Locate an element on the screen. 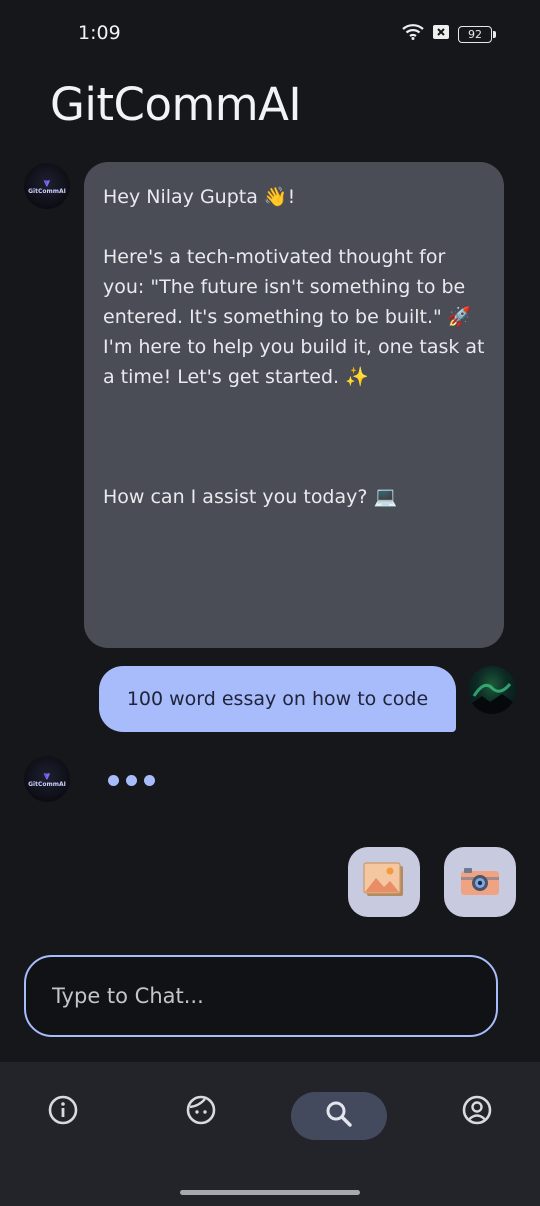 This screenshot has height=1206, width=540. status-time: 1:09 is located at coordinates (99, 33).